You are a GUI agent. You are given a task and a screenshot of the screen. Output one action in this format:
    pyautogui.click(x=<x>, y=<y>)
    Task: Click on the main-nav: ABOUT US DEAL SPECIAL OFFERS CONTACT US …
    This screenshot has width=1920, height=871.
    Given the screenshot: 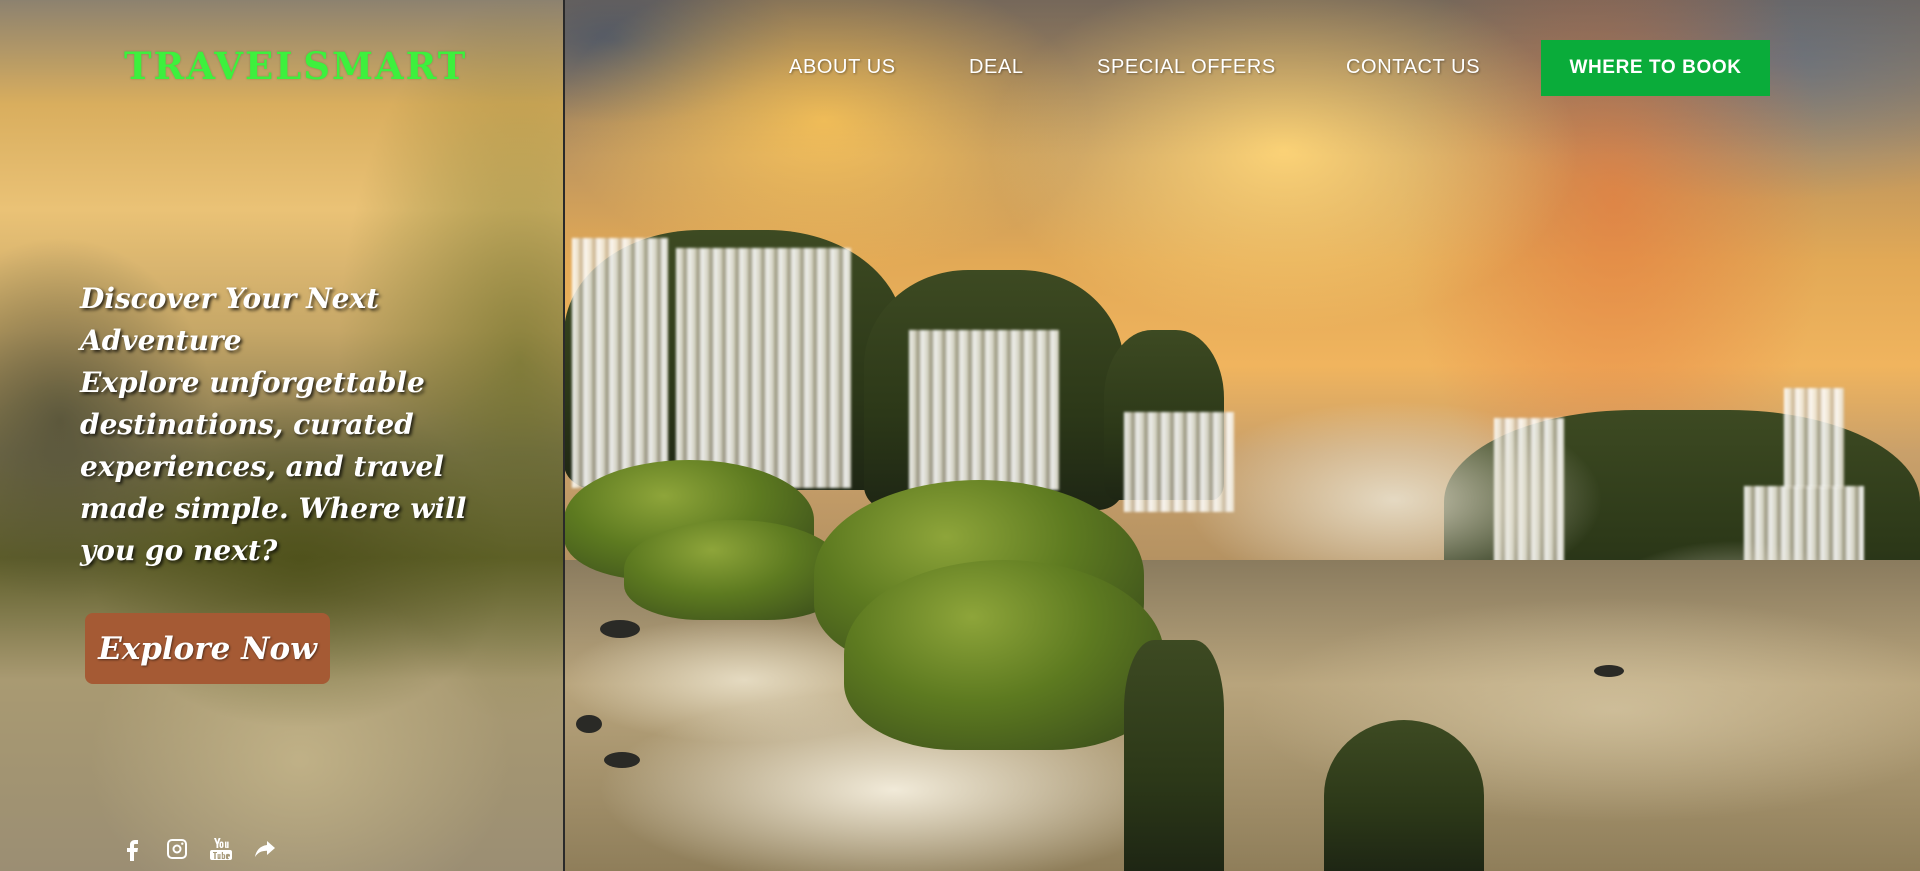 What is the action you would take?
    pyautogui.click(x=960, y=68)
    